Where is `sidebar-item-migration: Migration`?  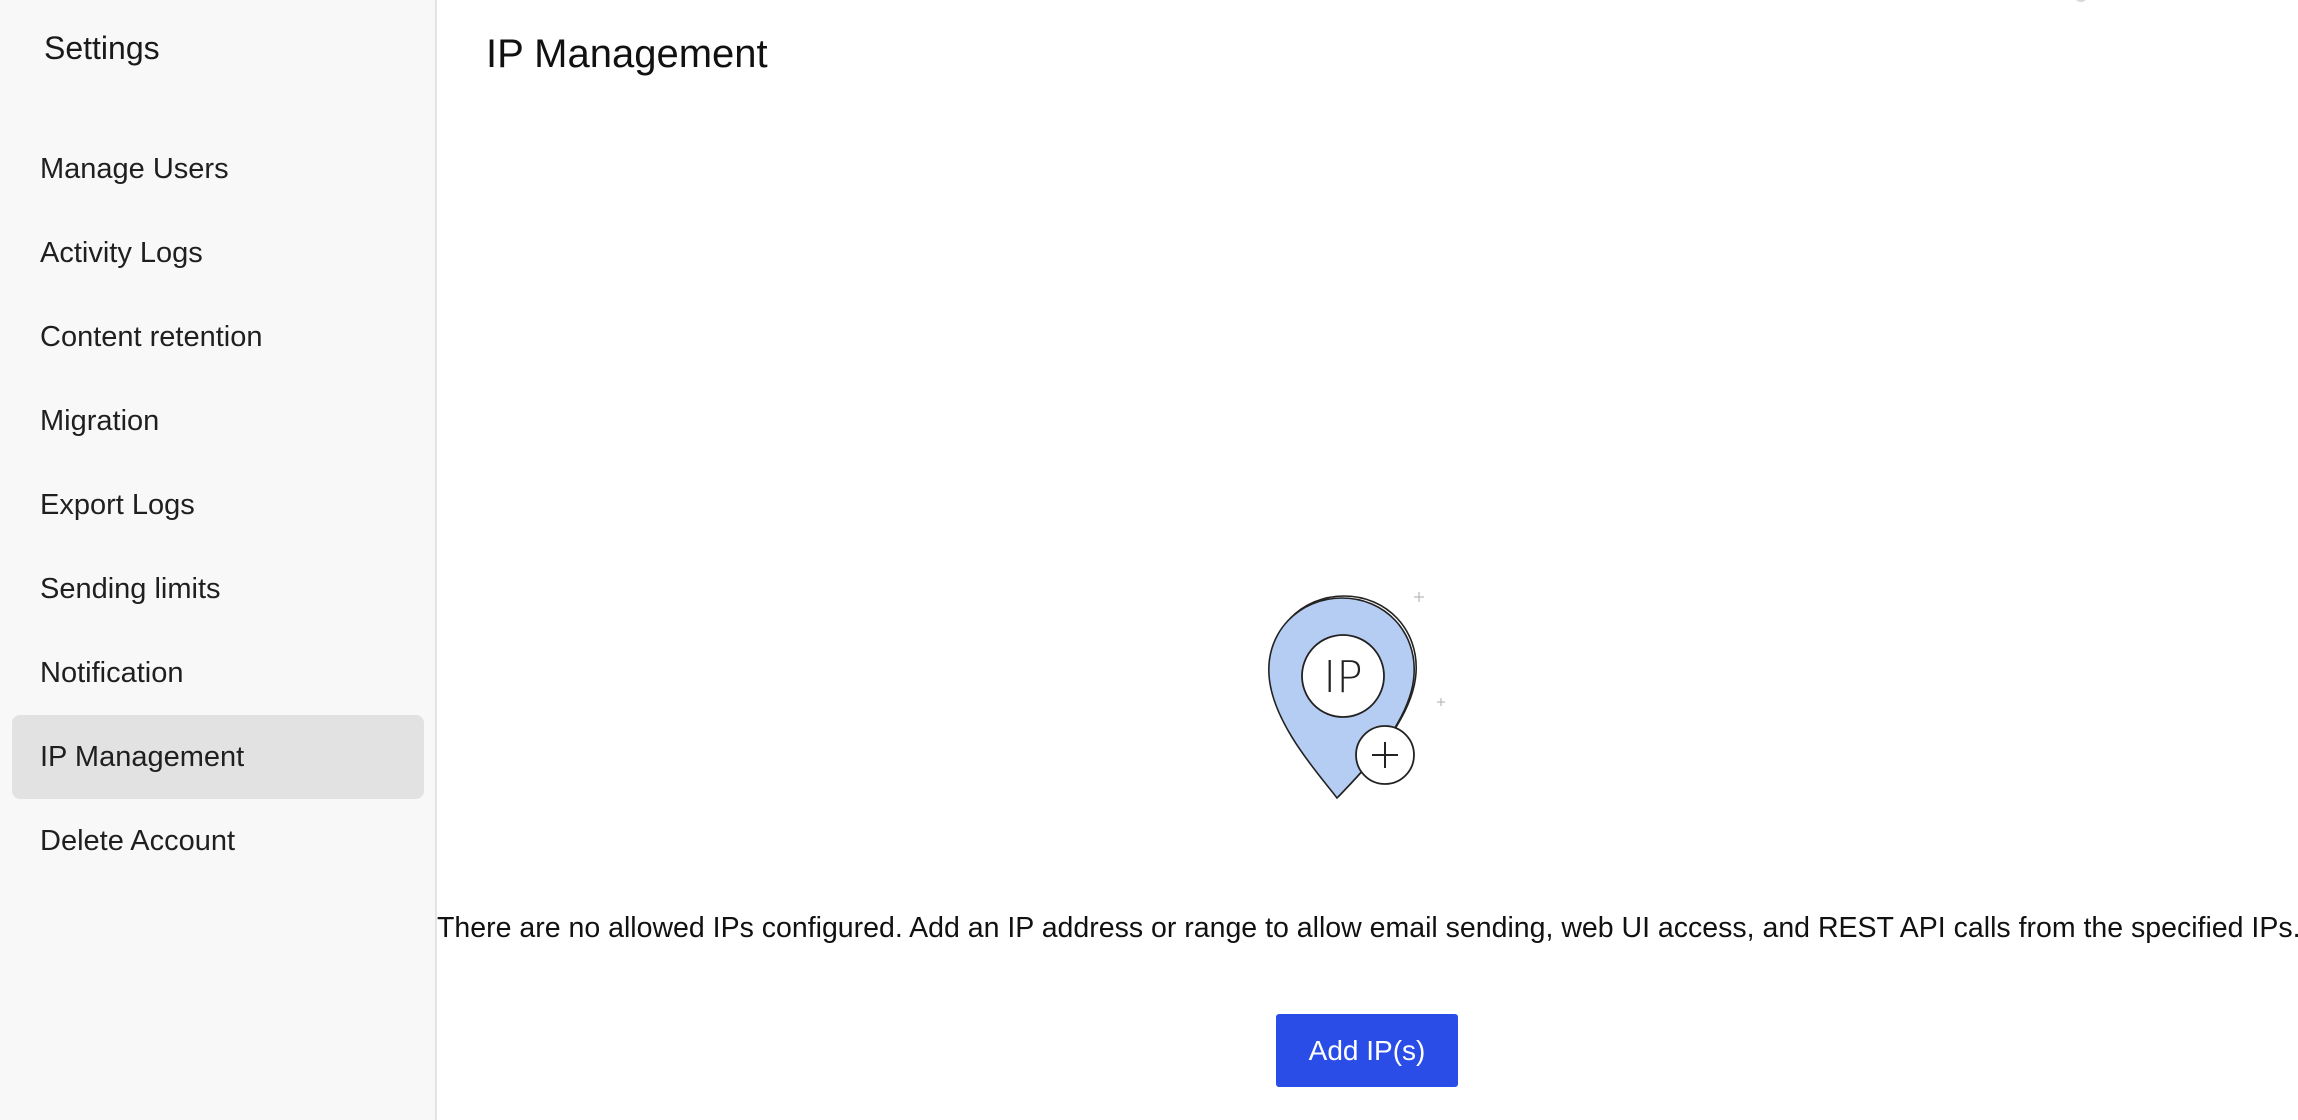 sidebar-item-migration: Migration is located at coordinates (218, 421).